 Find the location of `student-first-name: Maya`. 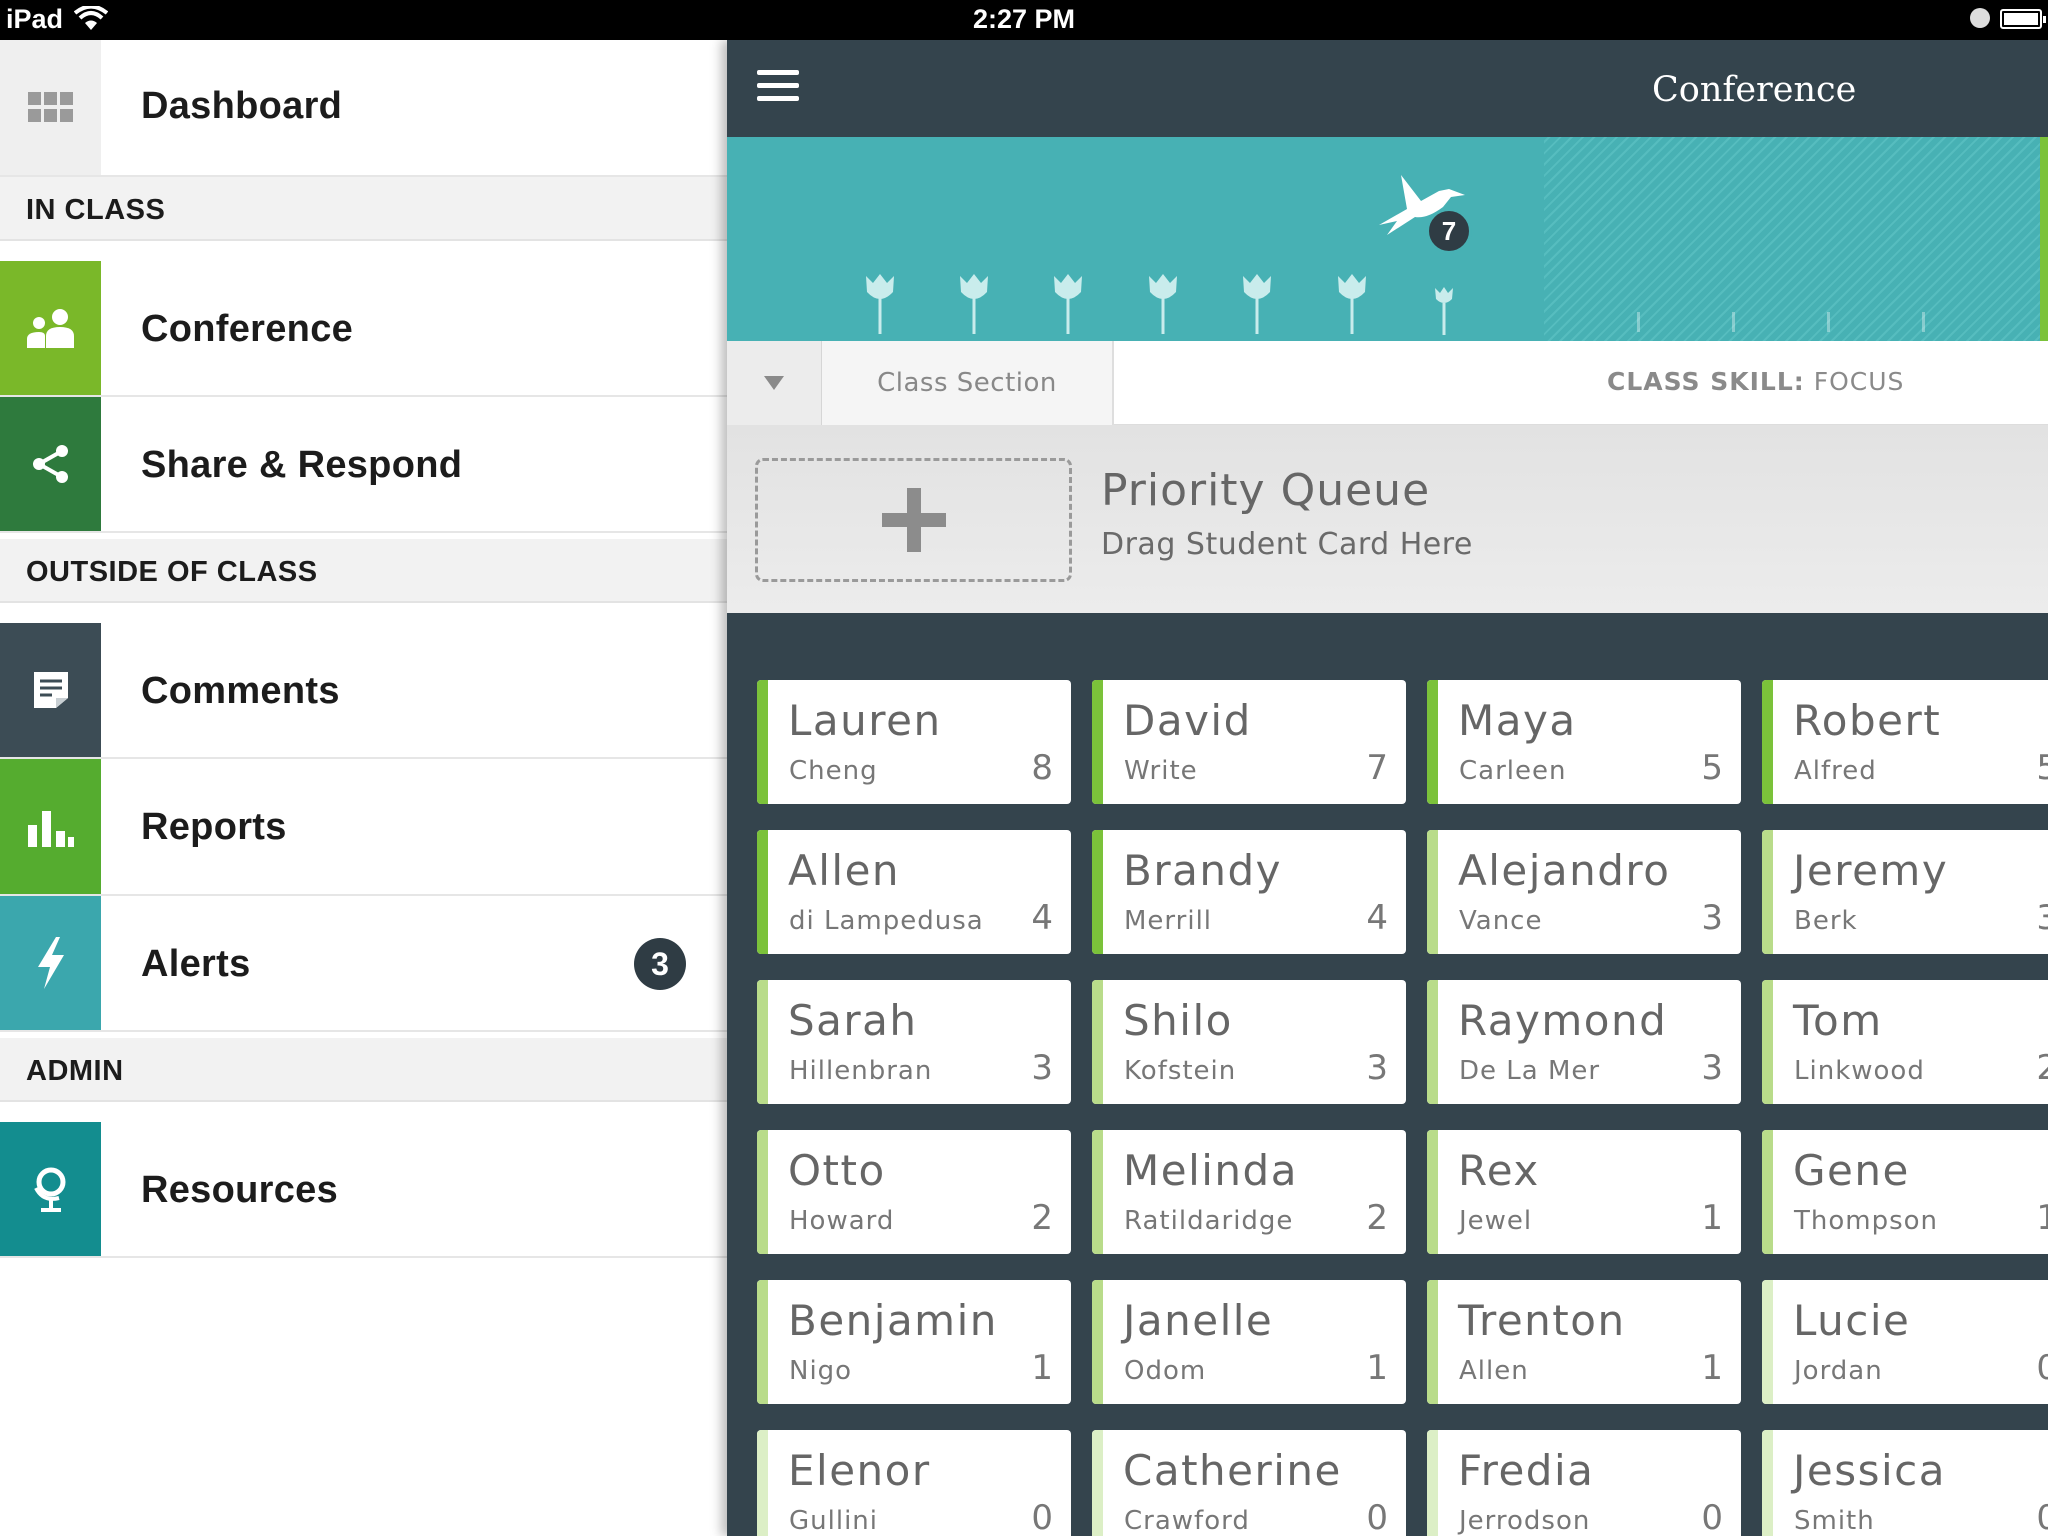

student-first-name: Maya is located at coordinates (1517, 720).